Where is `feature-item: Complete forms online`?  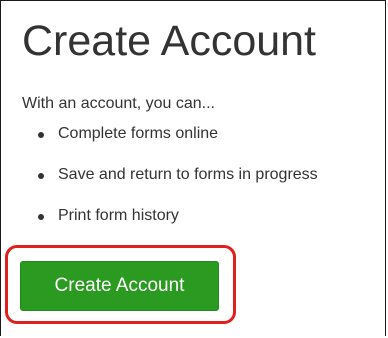 feature-item: Complete forms online is located at coordinates (178, 143).